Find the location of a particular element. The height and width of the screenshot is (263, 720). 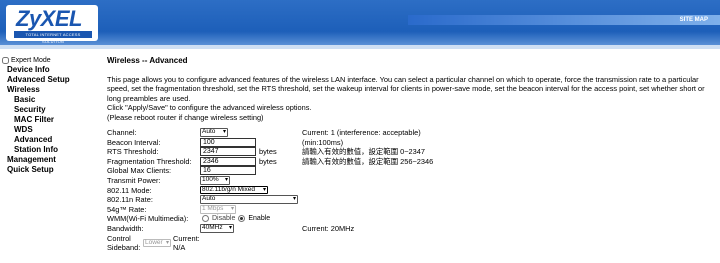

rts-label: RTS Threshold: is located at coordinates (133, 152).